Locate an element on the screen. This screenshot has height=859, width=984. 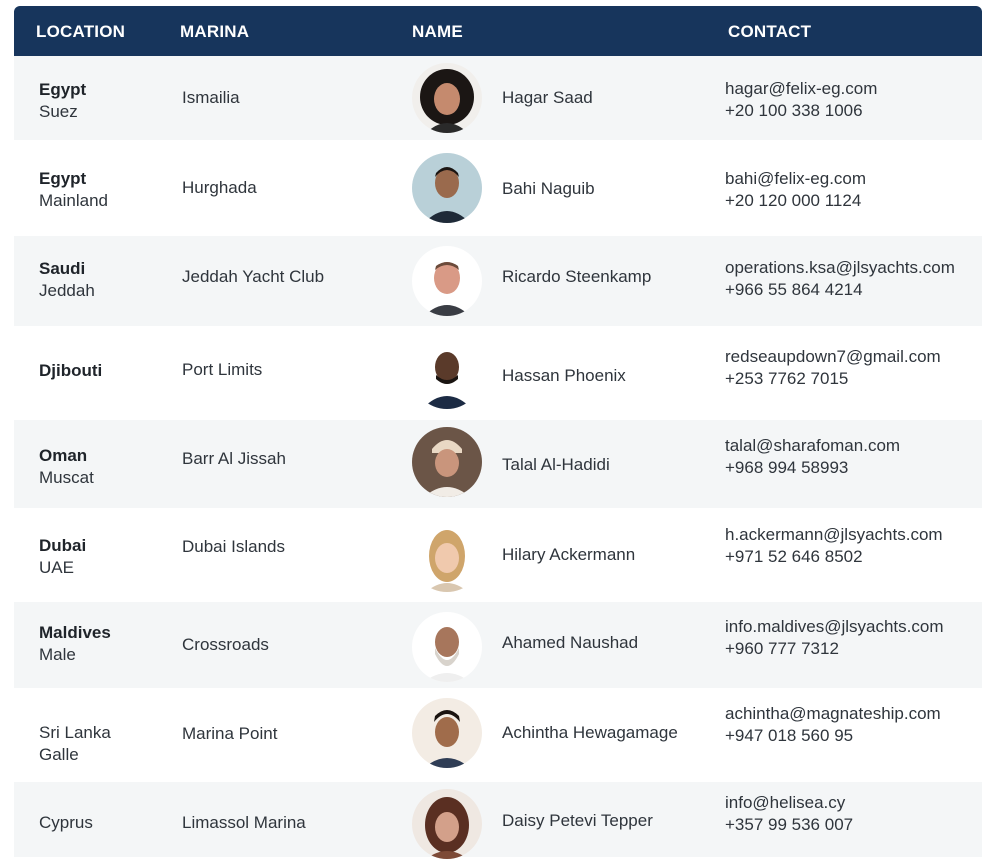
phone-number: +947 018 560 95 is located at coordinates (833, 736).